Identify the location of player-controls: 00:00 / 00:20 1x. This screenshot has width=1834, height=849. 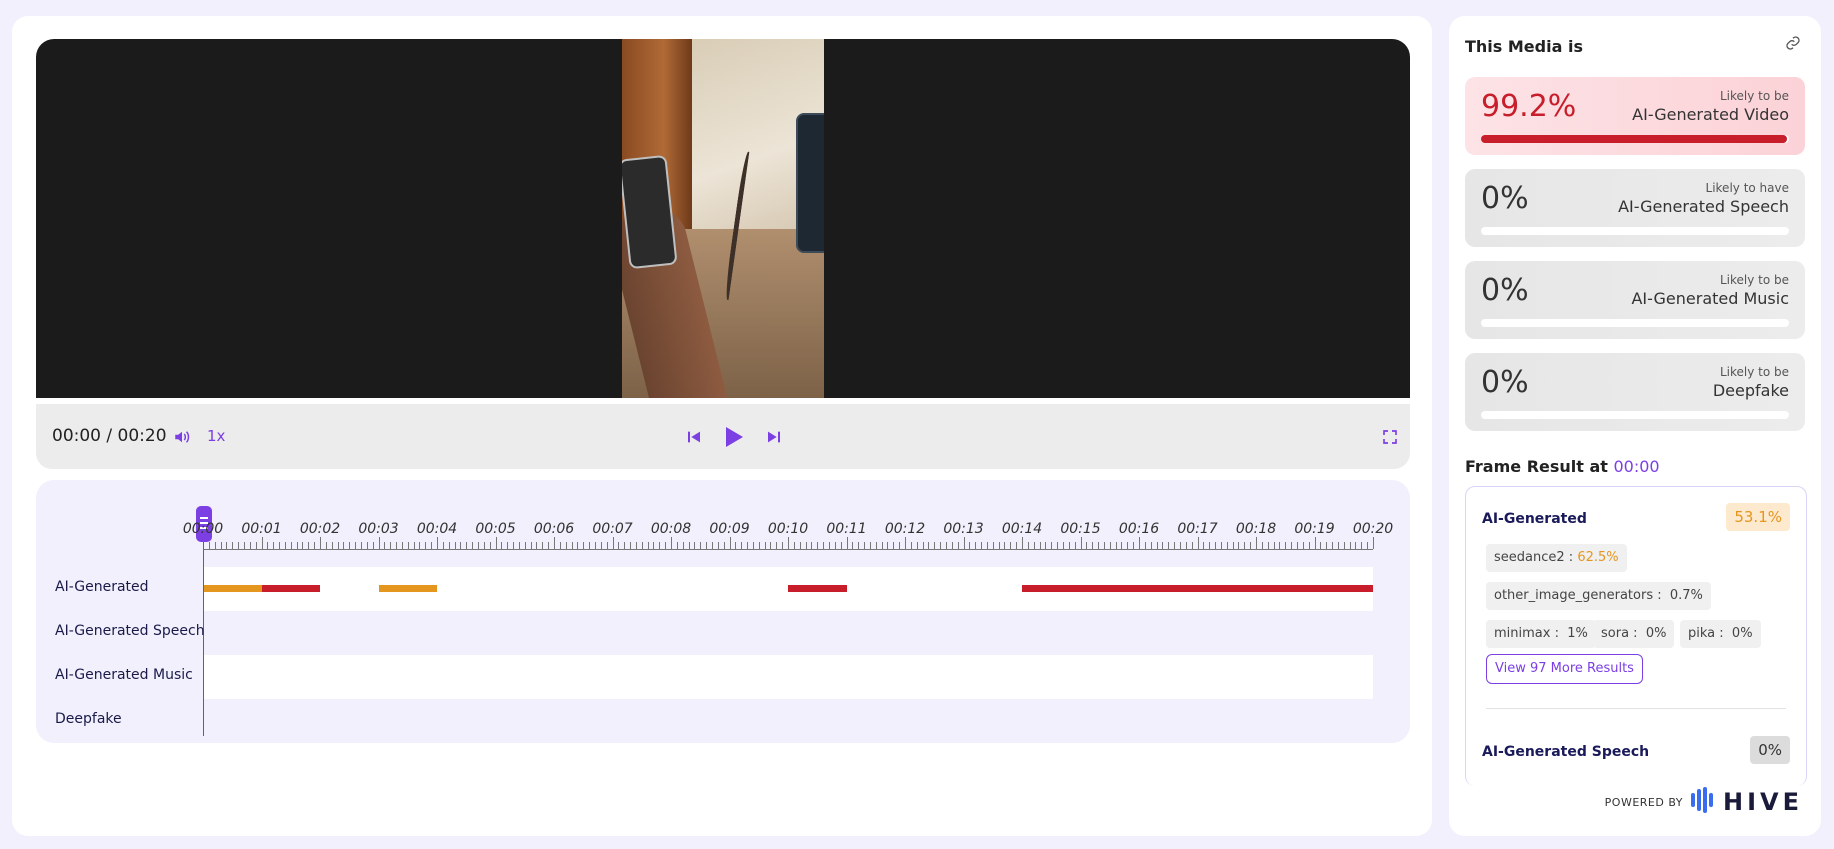
(723, 436).